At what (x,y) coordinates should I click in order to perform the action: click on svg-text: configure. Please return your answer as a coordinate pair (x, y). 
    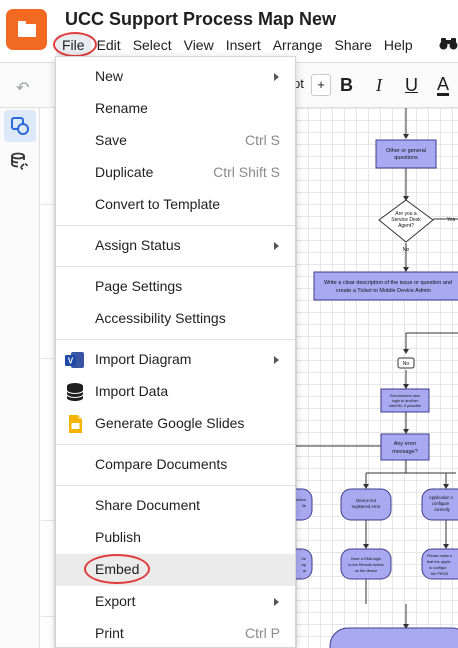
    Looking at the image, I should click on (441, 503).